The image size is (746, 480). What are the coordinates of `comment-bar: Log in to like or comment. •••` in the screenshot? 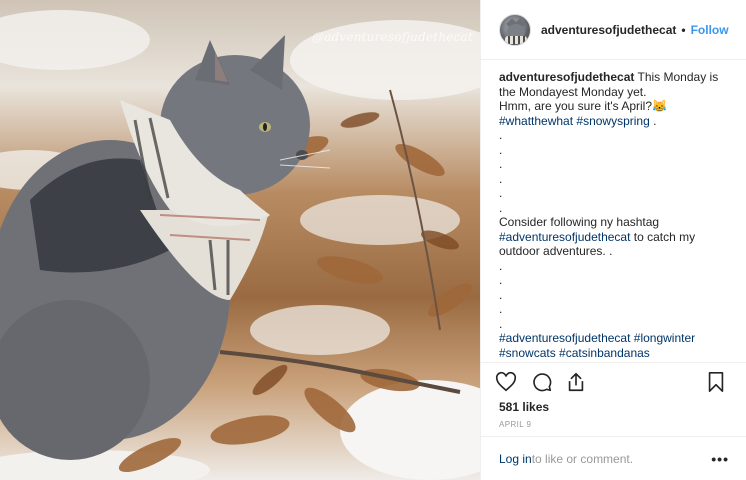 It's located at (613, 458).